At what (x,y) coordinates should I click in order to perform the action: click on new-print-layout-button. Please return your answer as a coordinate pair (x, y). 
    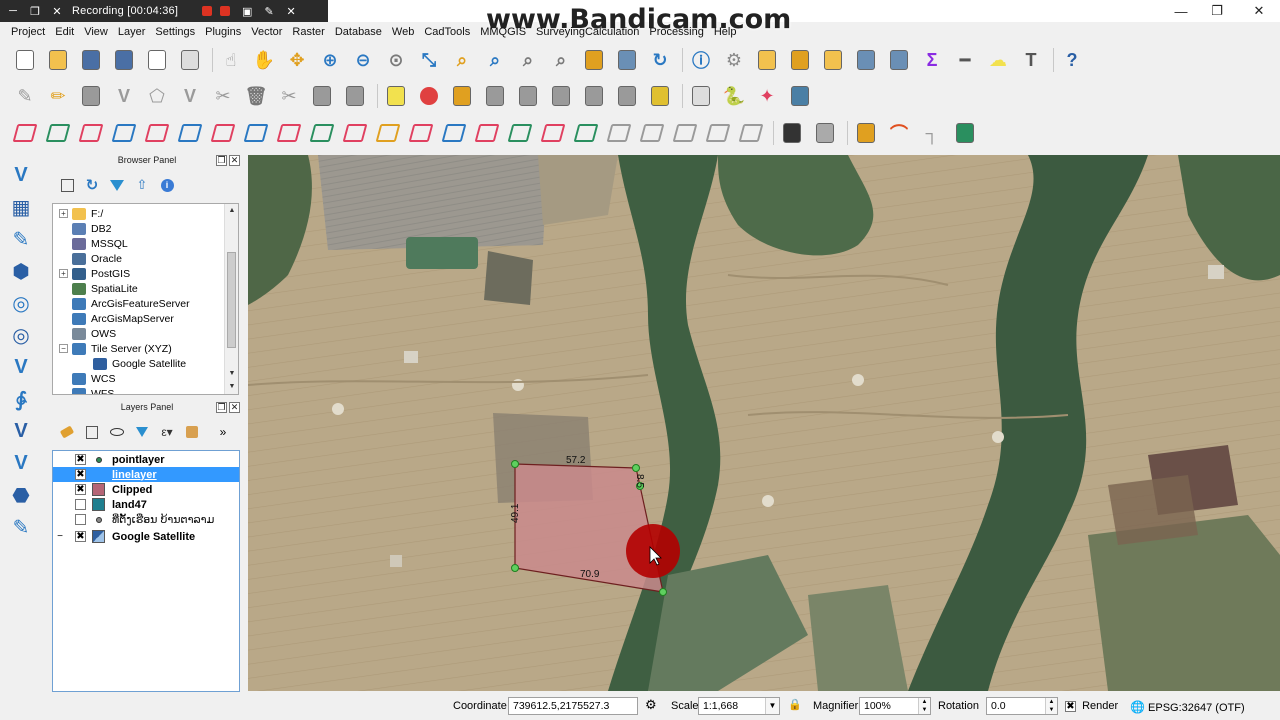
    Looking at the image, I should click on (157, 60).